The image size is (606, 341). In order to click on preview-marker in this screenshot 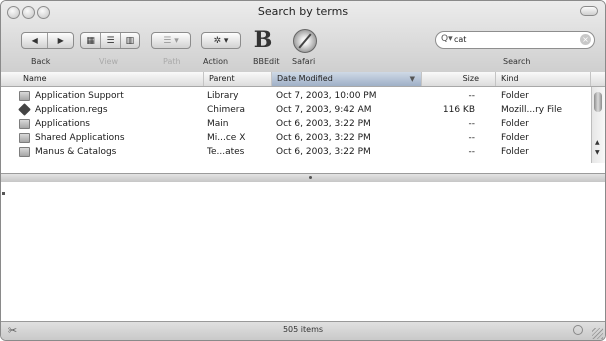, I will do `click(3, 193)`.